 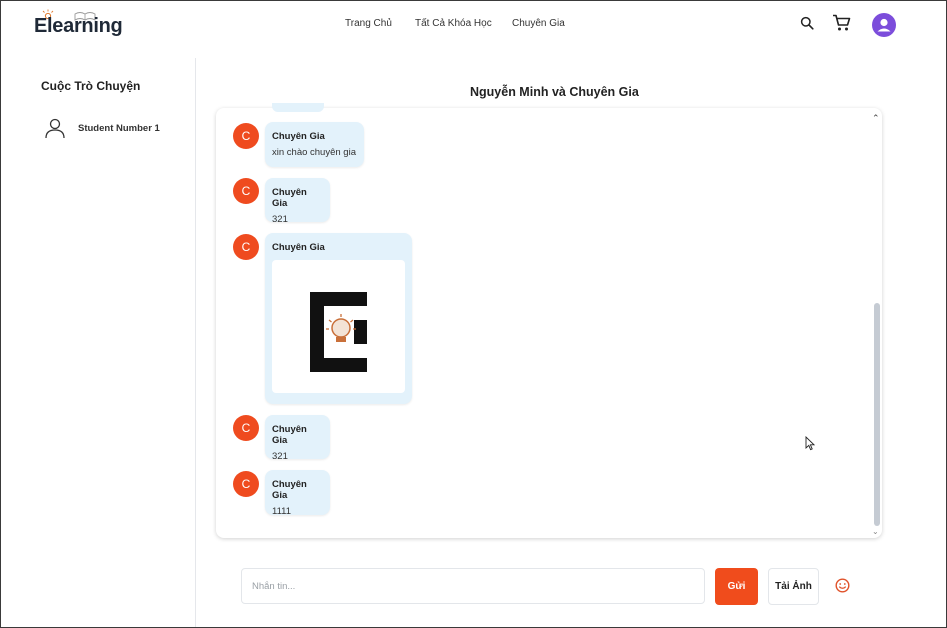 What do you see at coordinates (314, 152) in the screenshot?
I see `message-text: xin chào chuyên gia` at bounding box center [314, 152].